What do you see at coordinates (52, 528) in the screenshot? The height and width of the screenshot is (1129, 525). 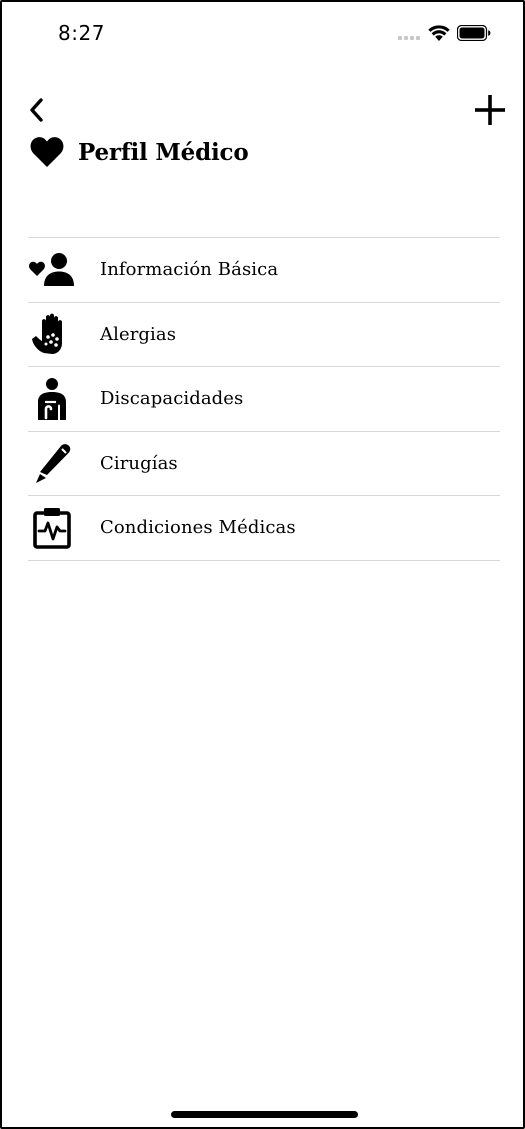 I see `clipboard-pulse-icon` at bounding box center [52, 528].